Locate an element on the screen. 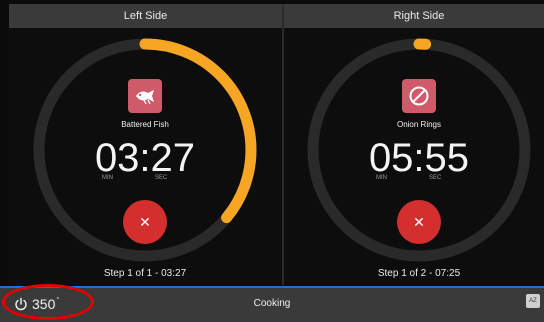  left-sec-label: SEC is located at coordinates (161, 178).